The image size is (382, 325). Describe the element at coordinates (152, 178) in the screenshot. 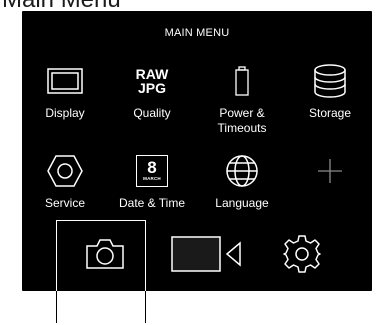

I see `calendar-month: MARCH` at that location.